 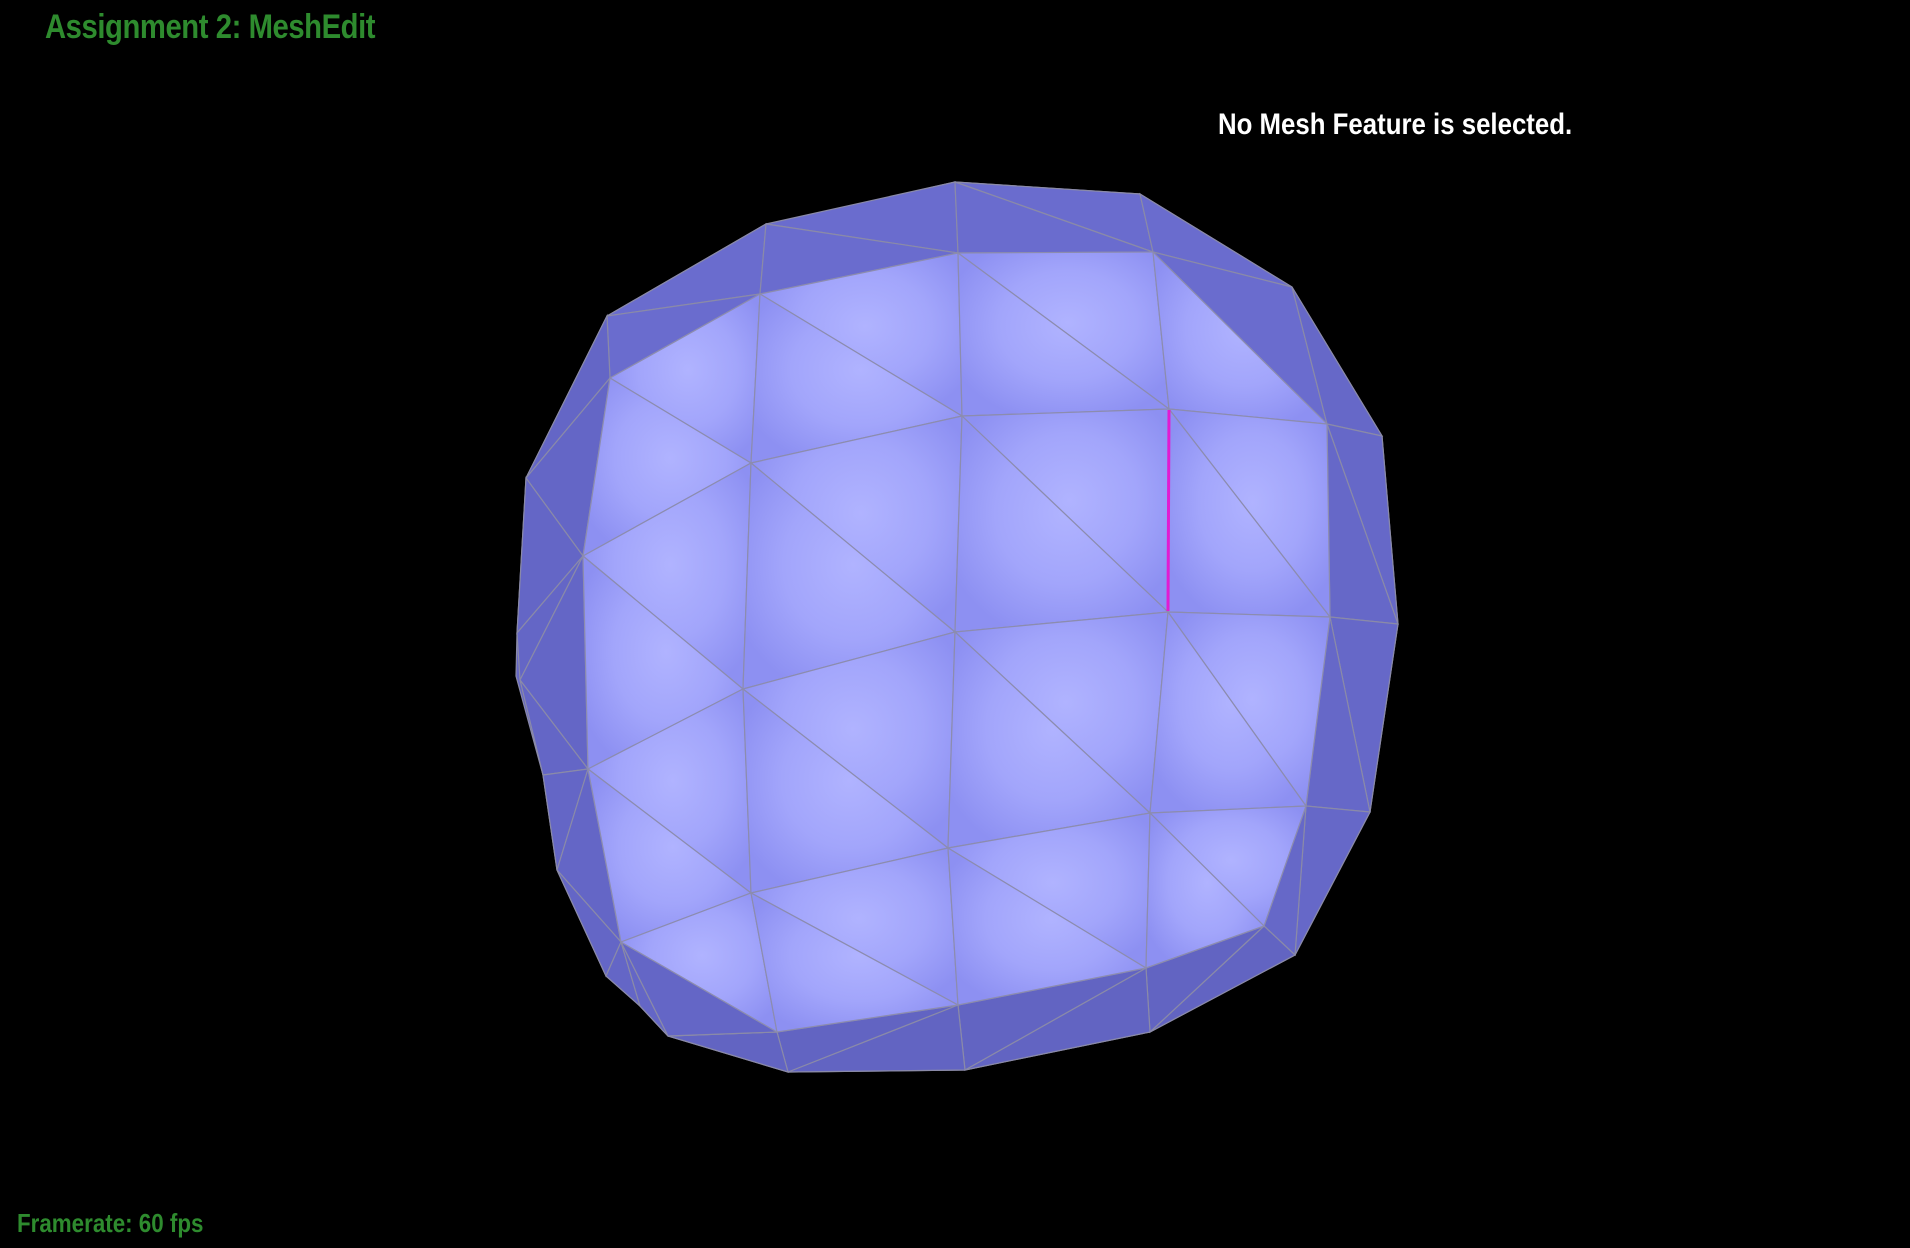 What do you see at coordinates (1168, 510) in the screenshot?
I see `highlighted-edge` at bounding box center [1168, 510].